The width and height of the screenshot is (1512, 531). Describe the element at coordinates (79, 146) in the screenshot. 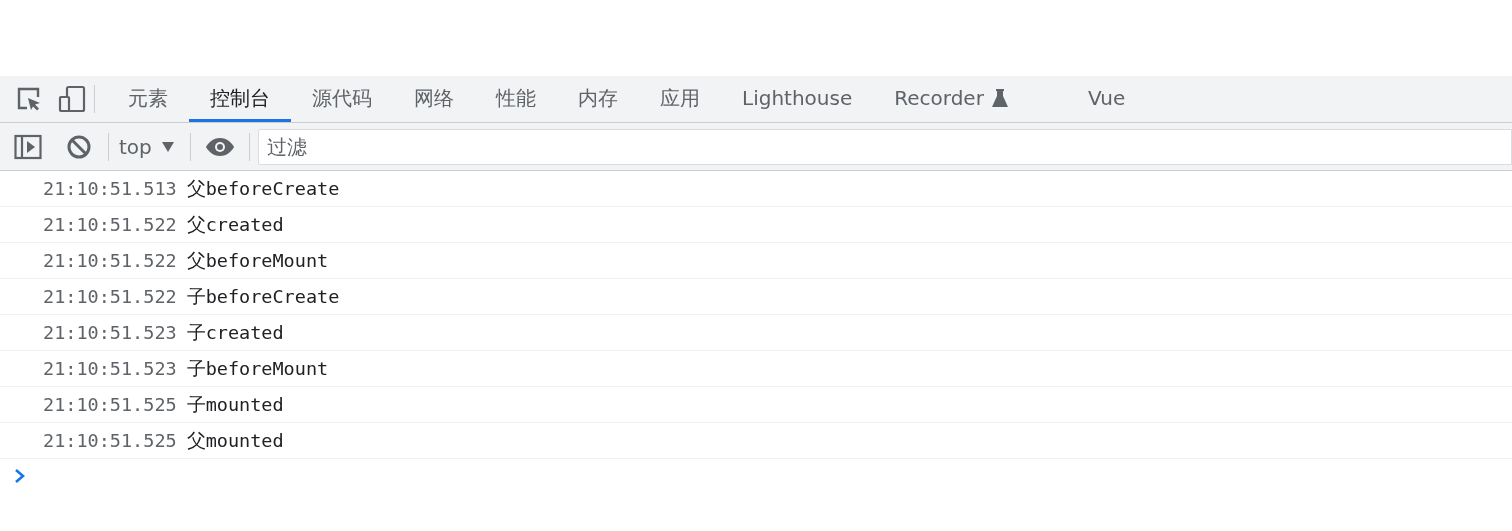

I see `clear-console-icon` at that location.